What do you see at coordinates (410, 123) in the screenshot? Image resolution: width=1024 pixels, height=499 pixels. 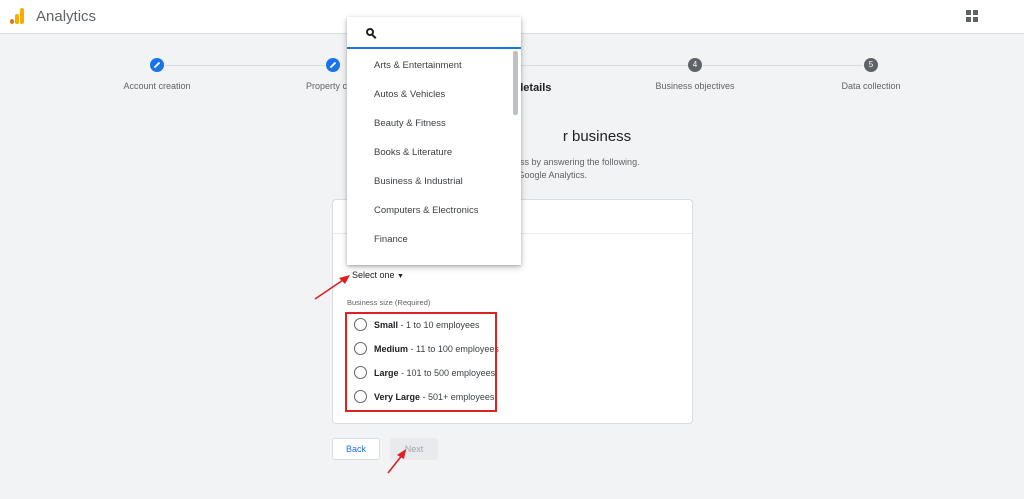 I see `dropdown-item: Beauty & Fitness` at bounding box center [410, 123].